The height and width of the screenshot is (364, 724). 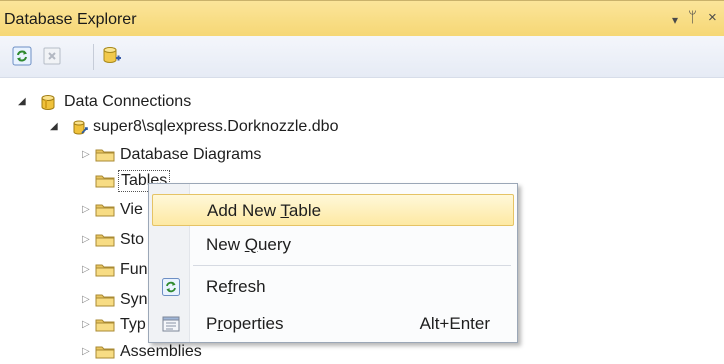 I want to click on tree-node-data-connections: ◢ Data Connections, so click(x=150, y=102).